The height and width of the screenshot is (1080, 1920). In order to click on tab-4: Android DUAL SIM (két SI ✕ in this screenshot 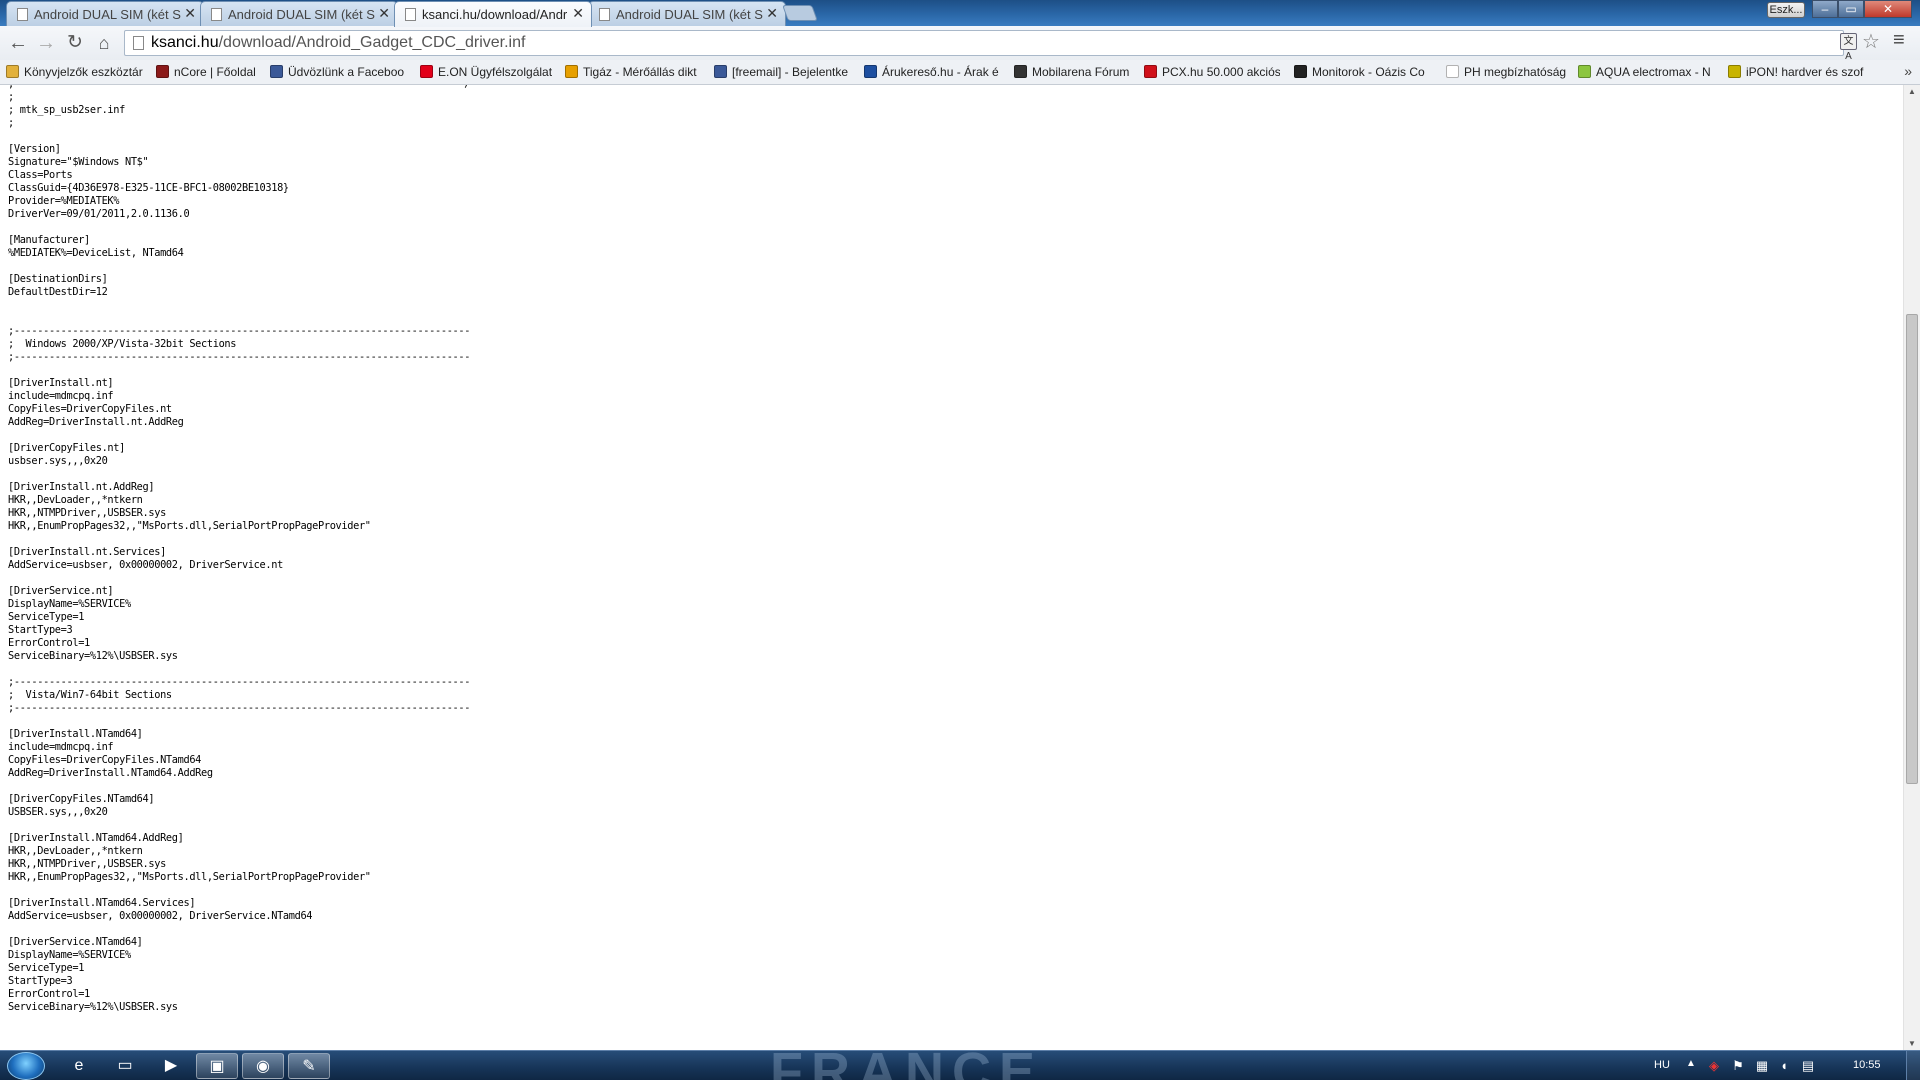, I will do `click(687, 13)`.